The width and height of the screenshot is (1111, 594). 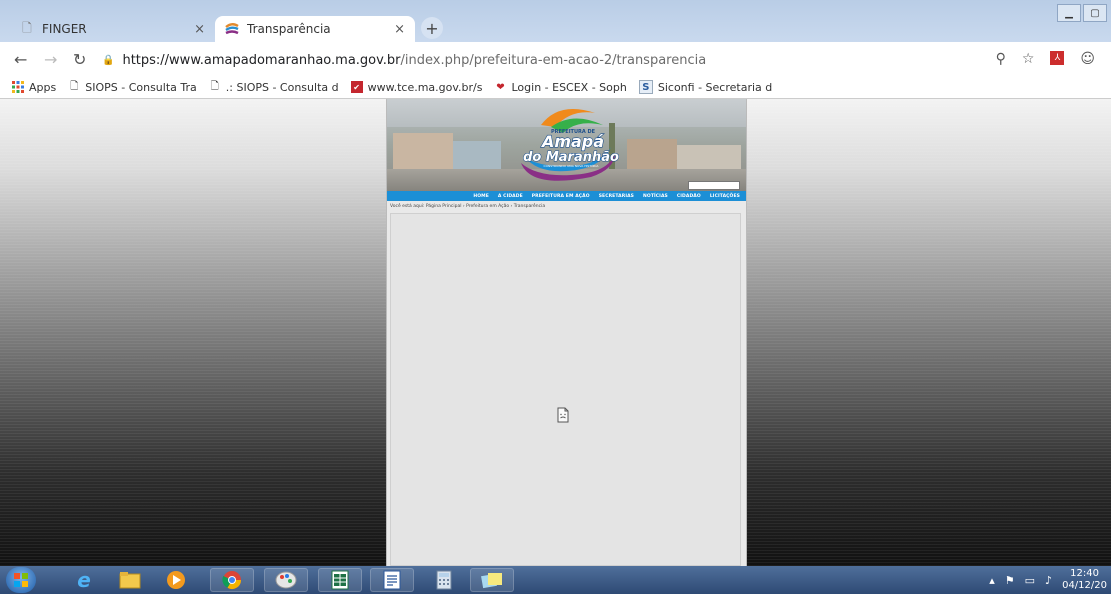 What do you see at coordinates (43, 87) in the screenshot?
I see `bookmark-label: Apps` at bounding box center [43, 87].